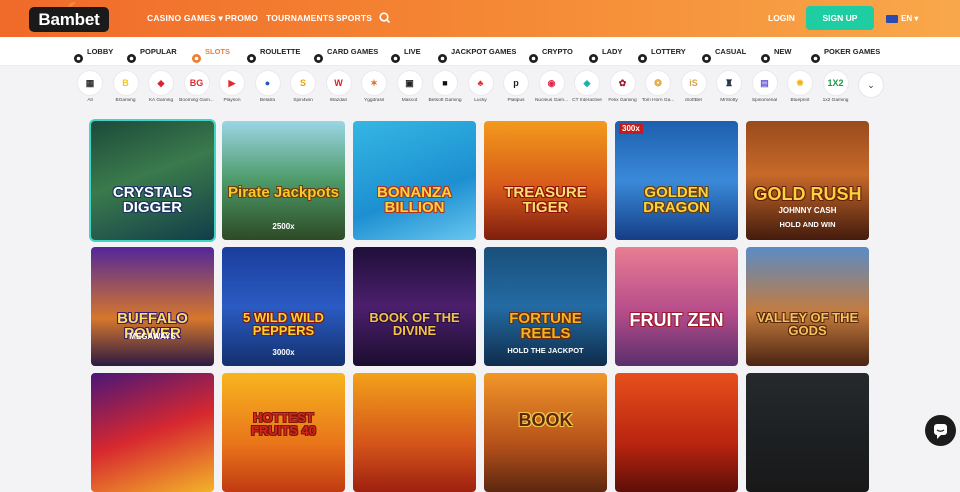  What do you see at coordinates (414, 200) in the screenshot?
I see `game-title: BONANZA BILLION` at bounding box center [414, 200].